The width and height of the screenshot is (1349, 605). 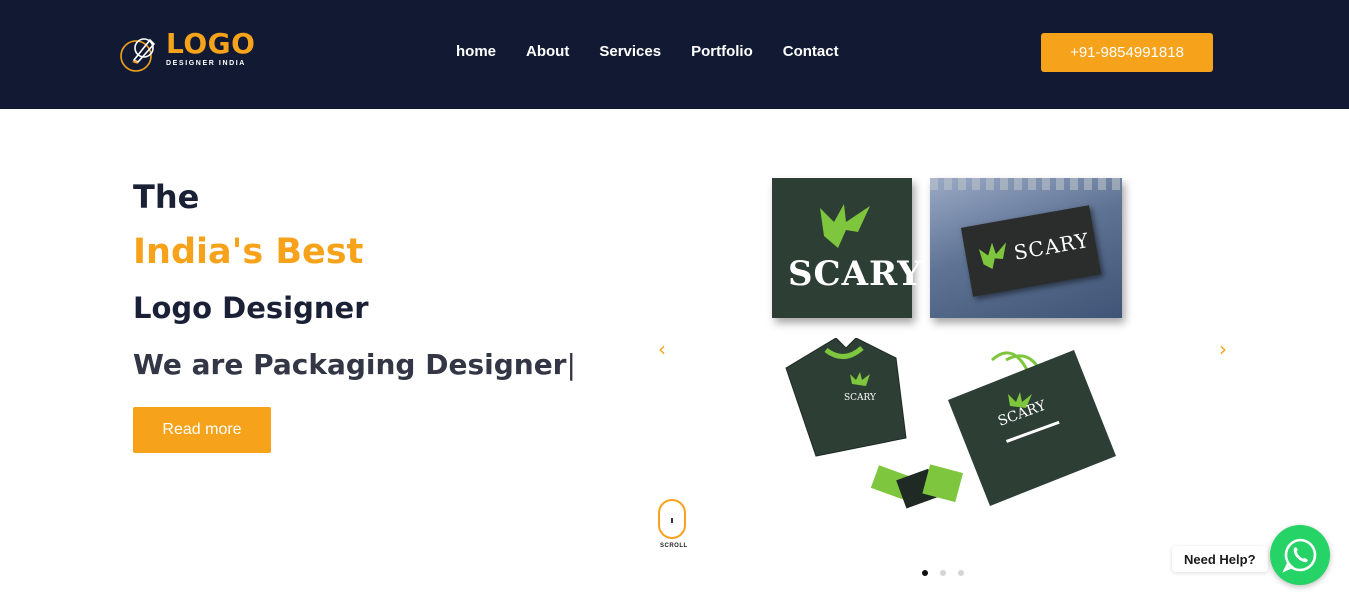 I want to click on slider-prev-chevron-left-icon: ‹, so click(x=662, y=349).